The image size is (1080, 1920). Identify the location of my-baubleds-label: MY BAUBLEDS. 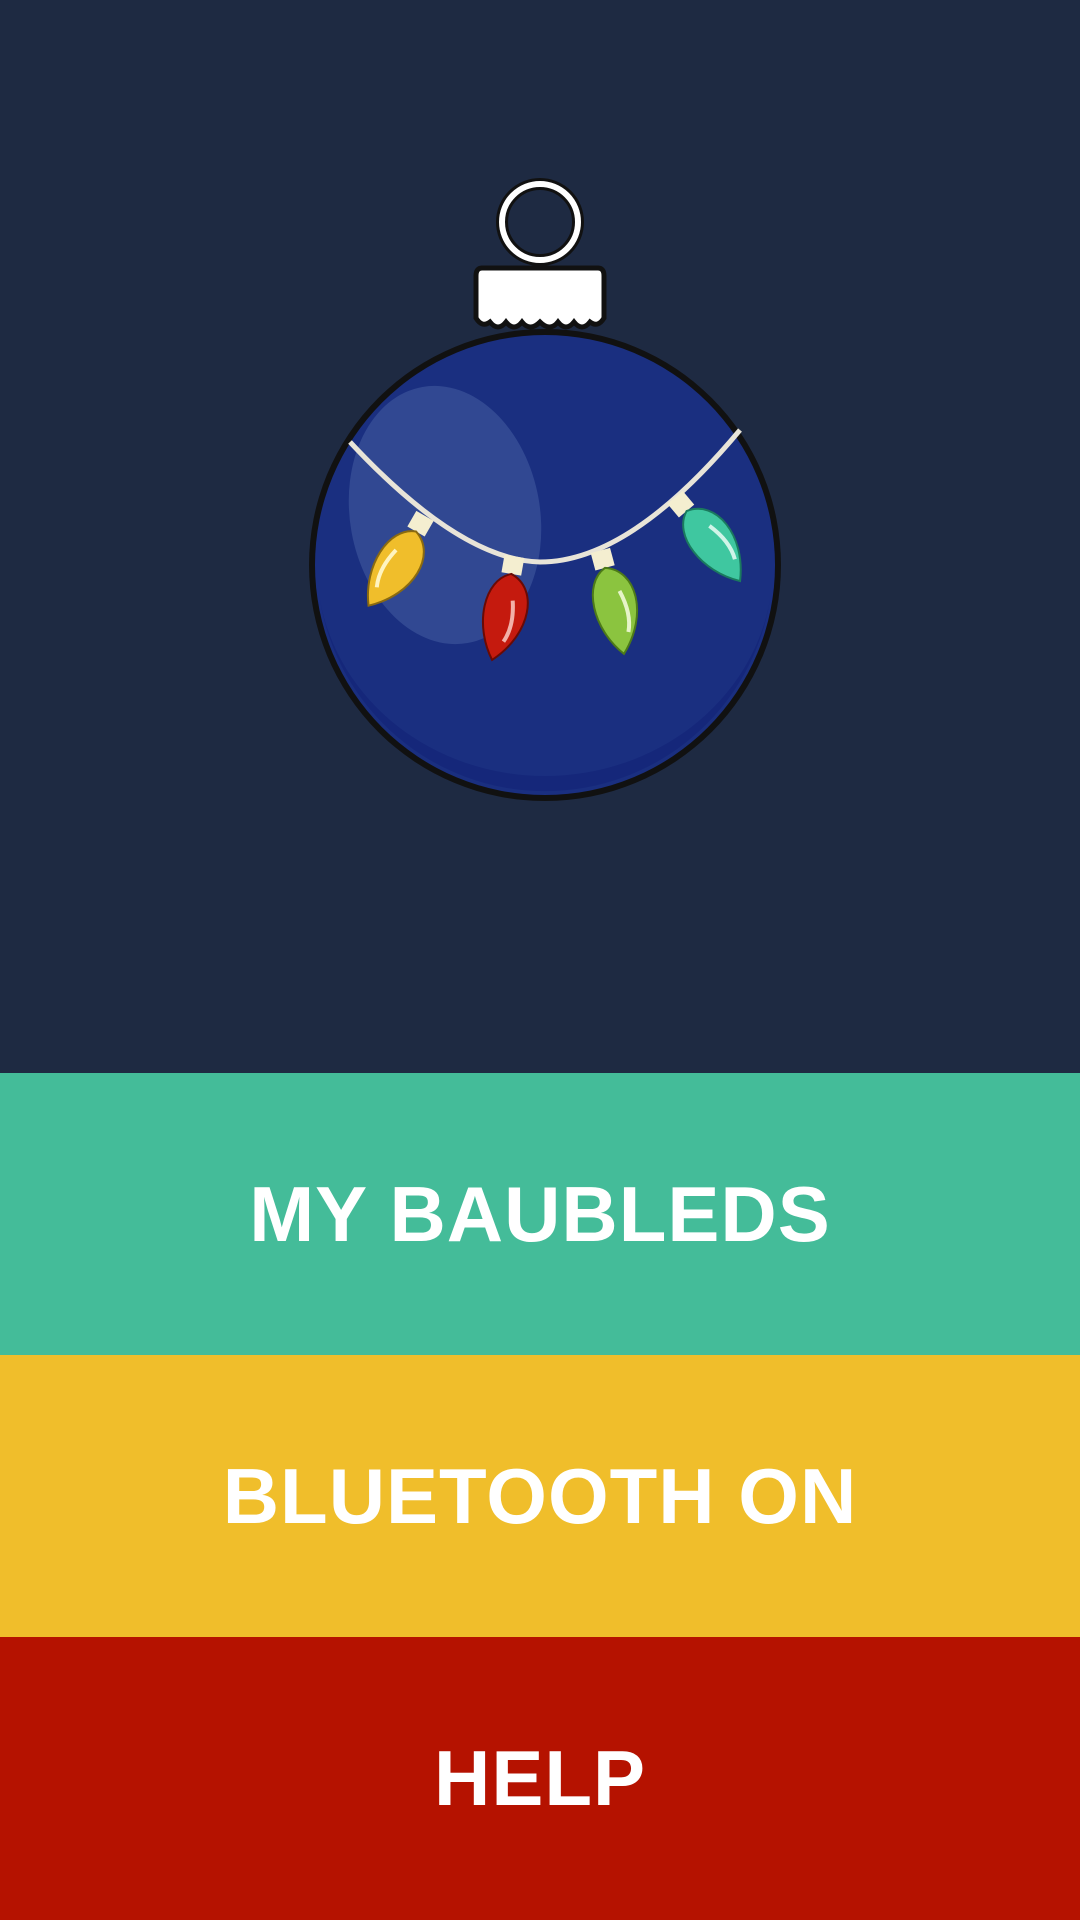
(540, 1213).